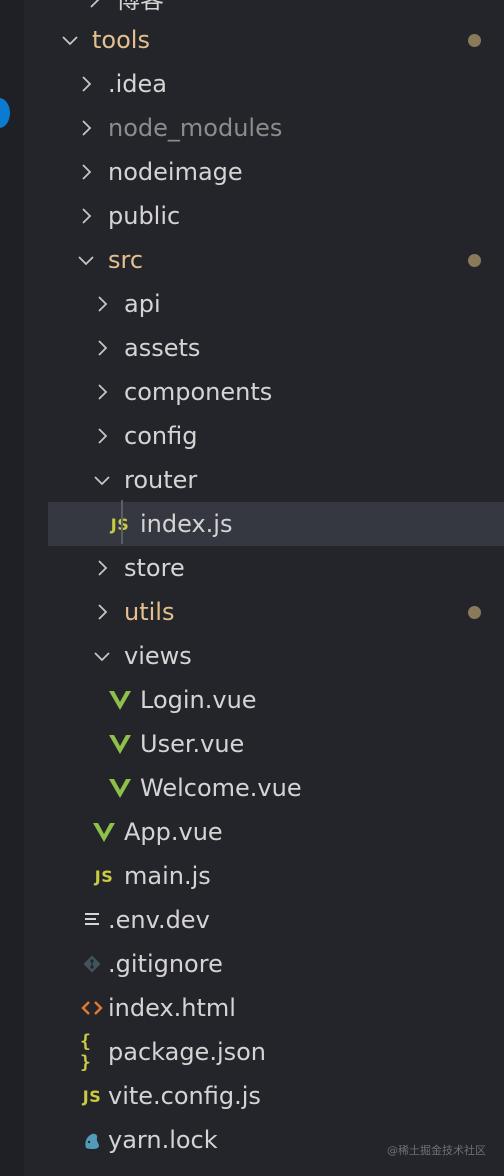 This screenshot has height=1176, width=504. I want to click on tree-item-label: config, so click(161, 436).